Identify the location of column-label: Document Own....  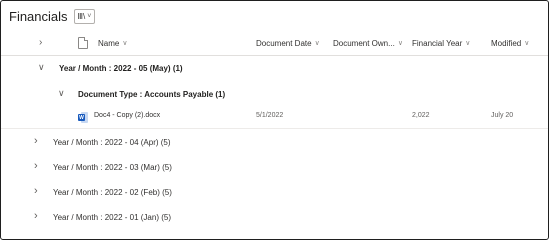
(364, 43).